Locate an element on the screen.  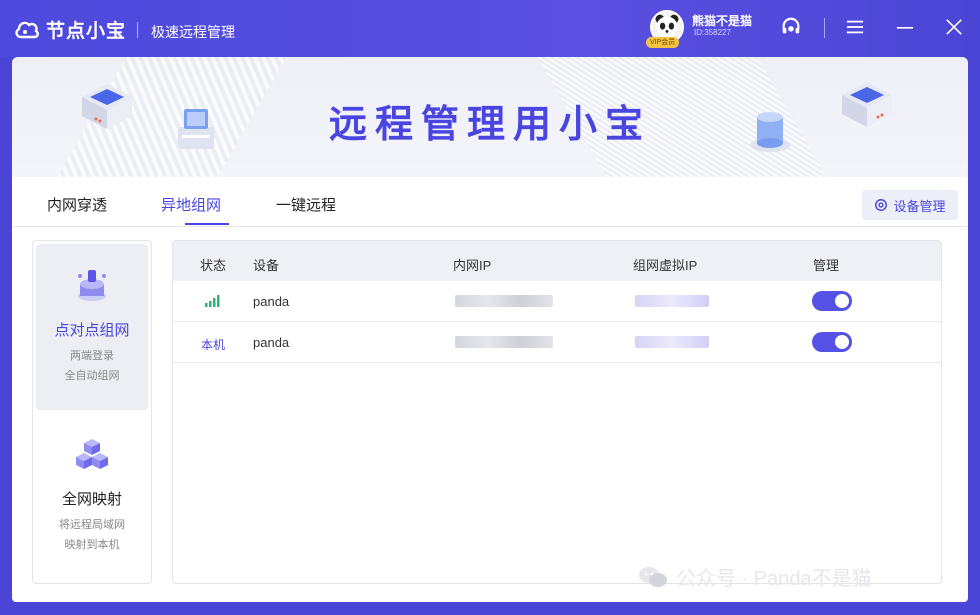
close-icon is located at coordinates (954, 27).